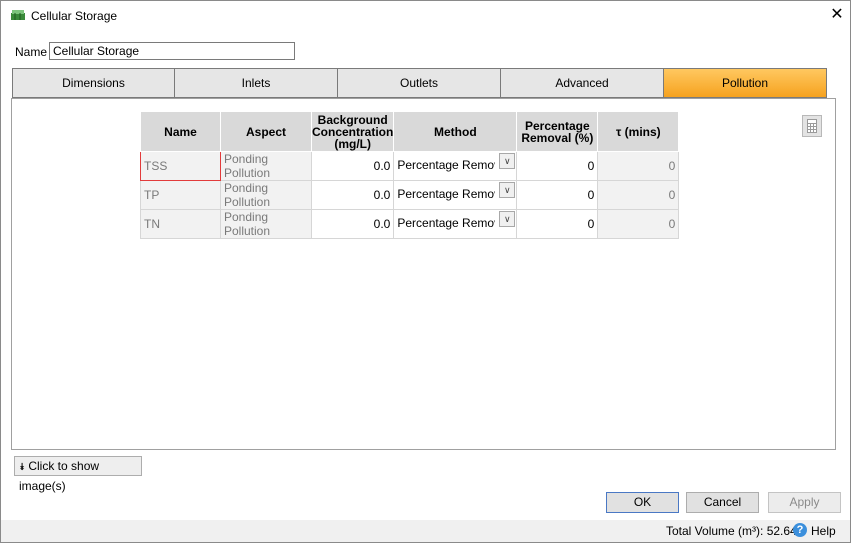 The width and height of the screenshot is (851, 543). Describe the element at coordinates (642, 502) in the screenshot. I see `ok-button: OK` at that location.